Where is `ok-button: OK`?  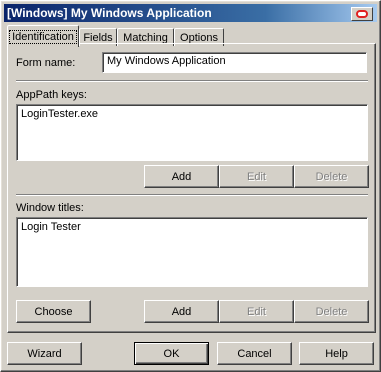
ok-button: OK is located at coordinates (171, 353).